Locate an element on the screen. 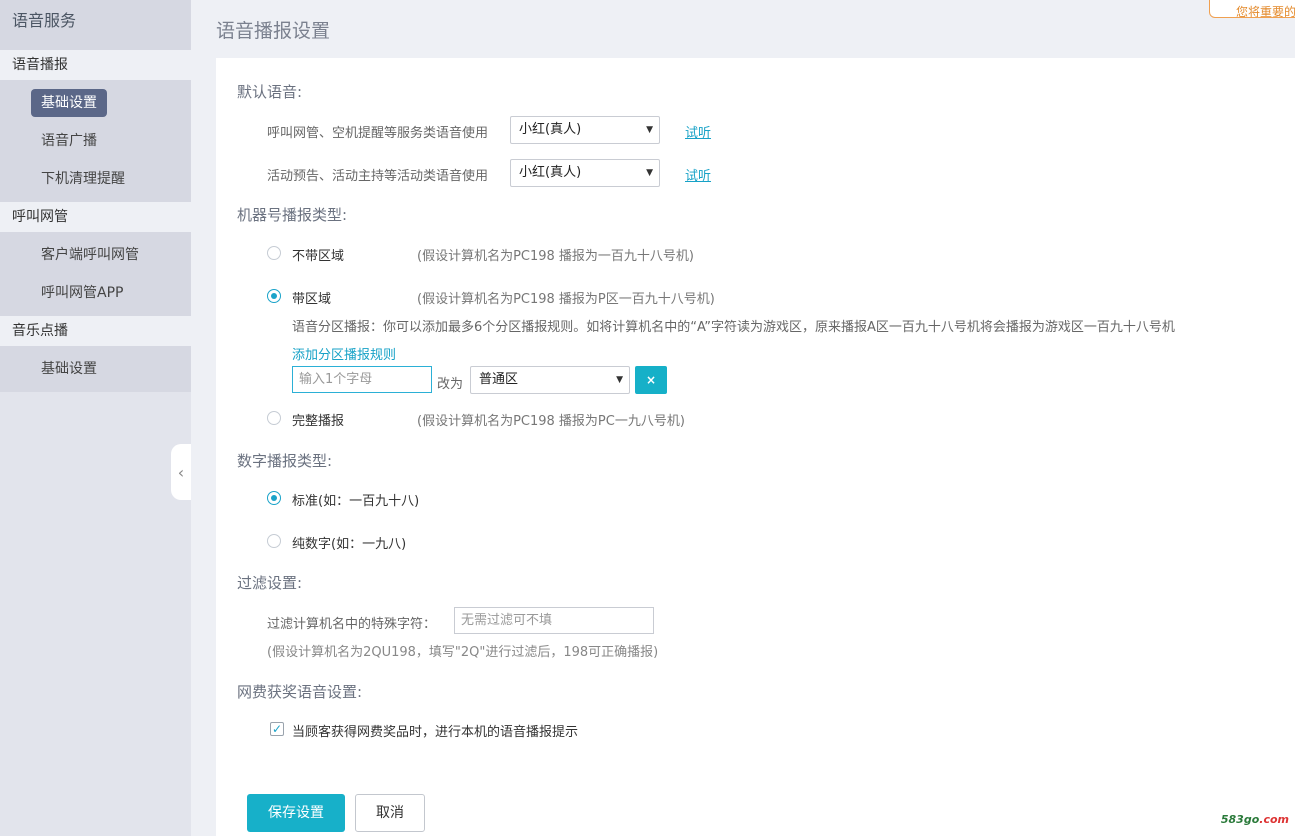 The width and height of the screenshot is (1295, 836). collapse-sidebar-button: ‹ is located at coordinates (181, 472).